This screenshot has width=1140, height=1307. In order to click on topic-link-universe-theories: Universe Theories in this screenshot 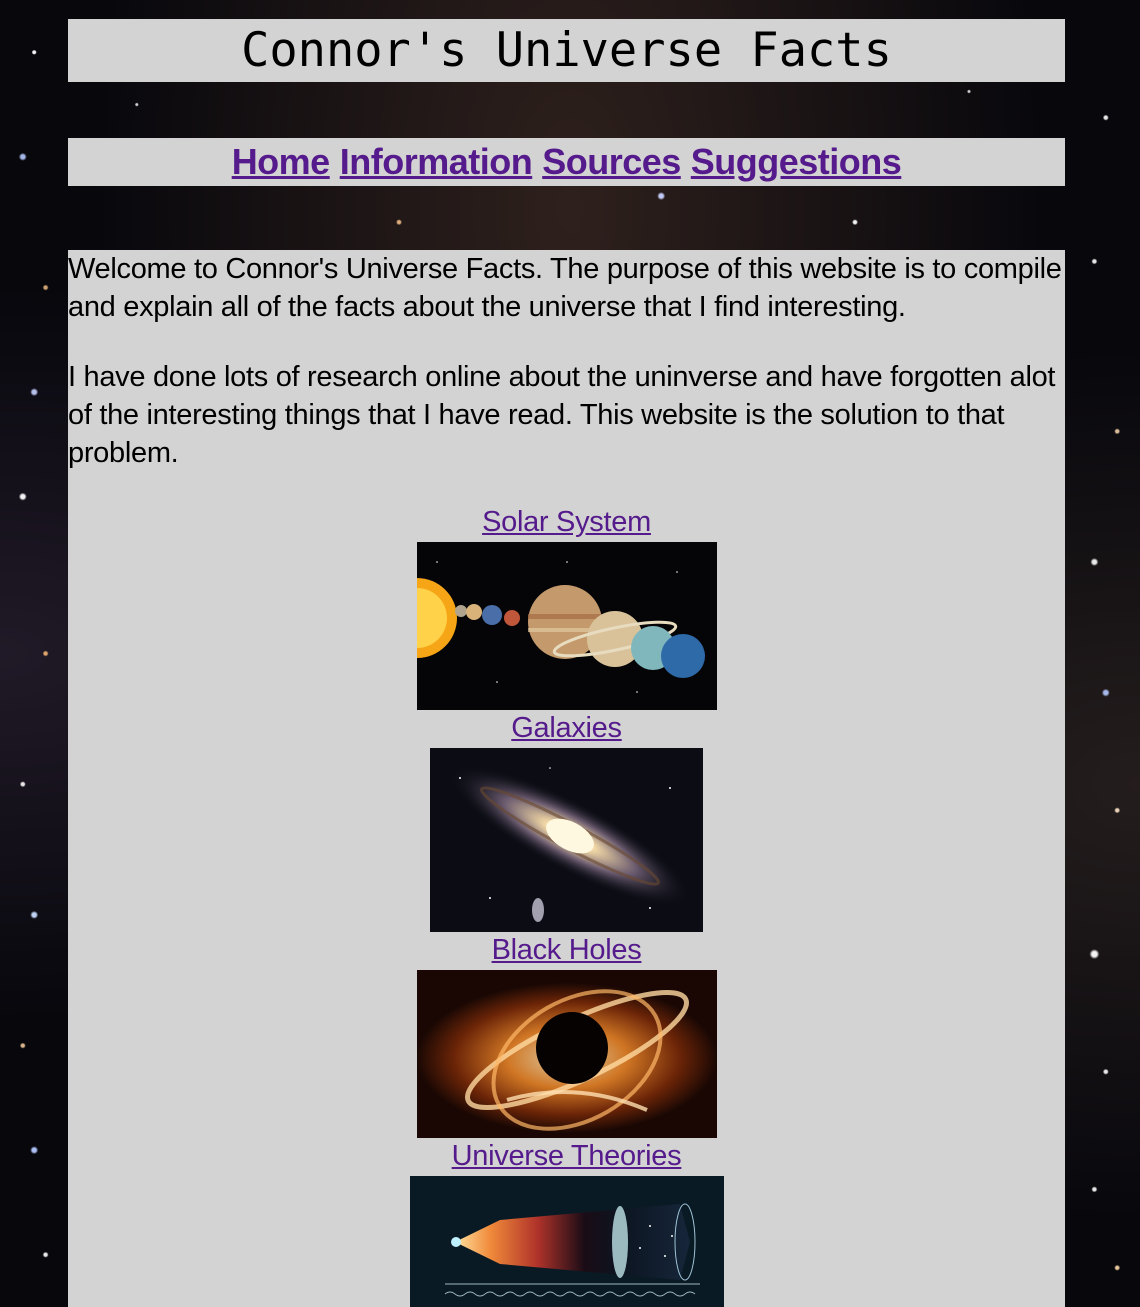, I will do `click(566, 1156)`.